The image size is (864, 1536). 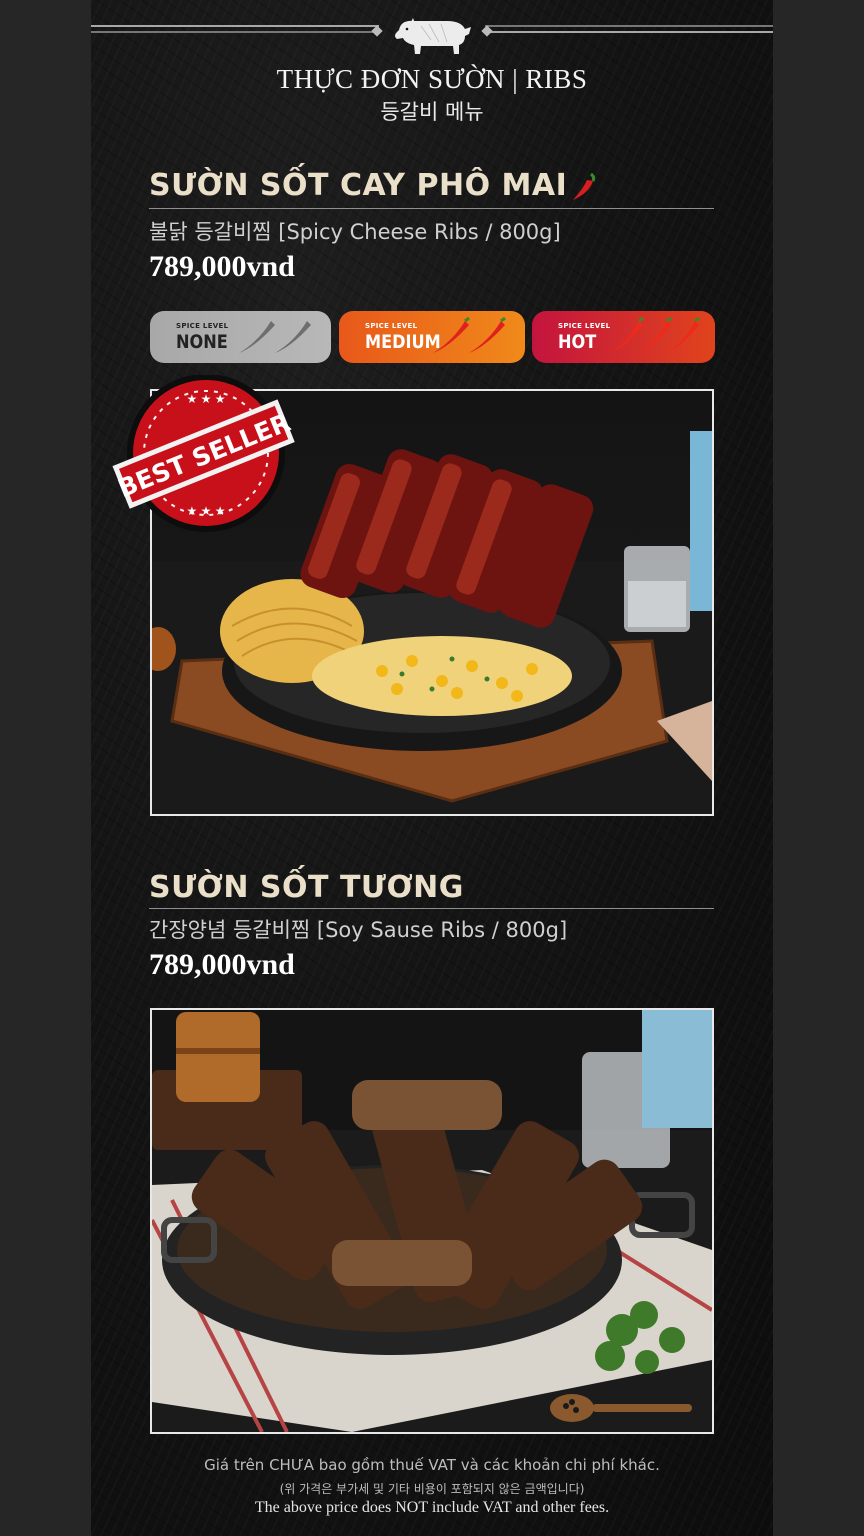 What do you see at coordinates (222, 266) in the screenshot?
I see `item-price-spicy-cheese: 789,000vnd` at bounding box center [222, 266].